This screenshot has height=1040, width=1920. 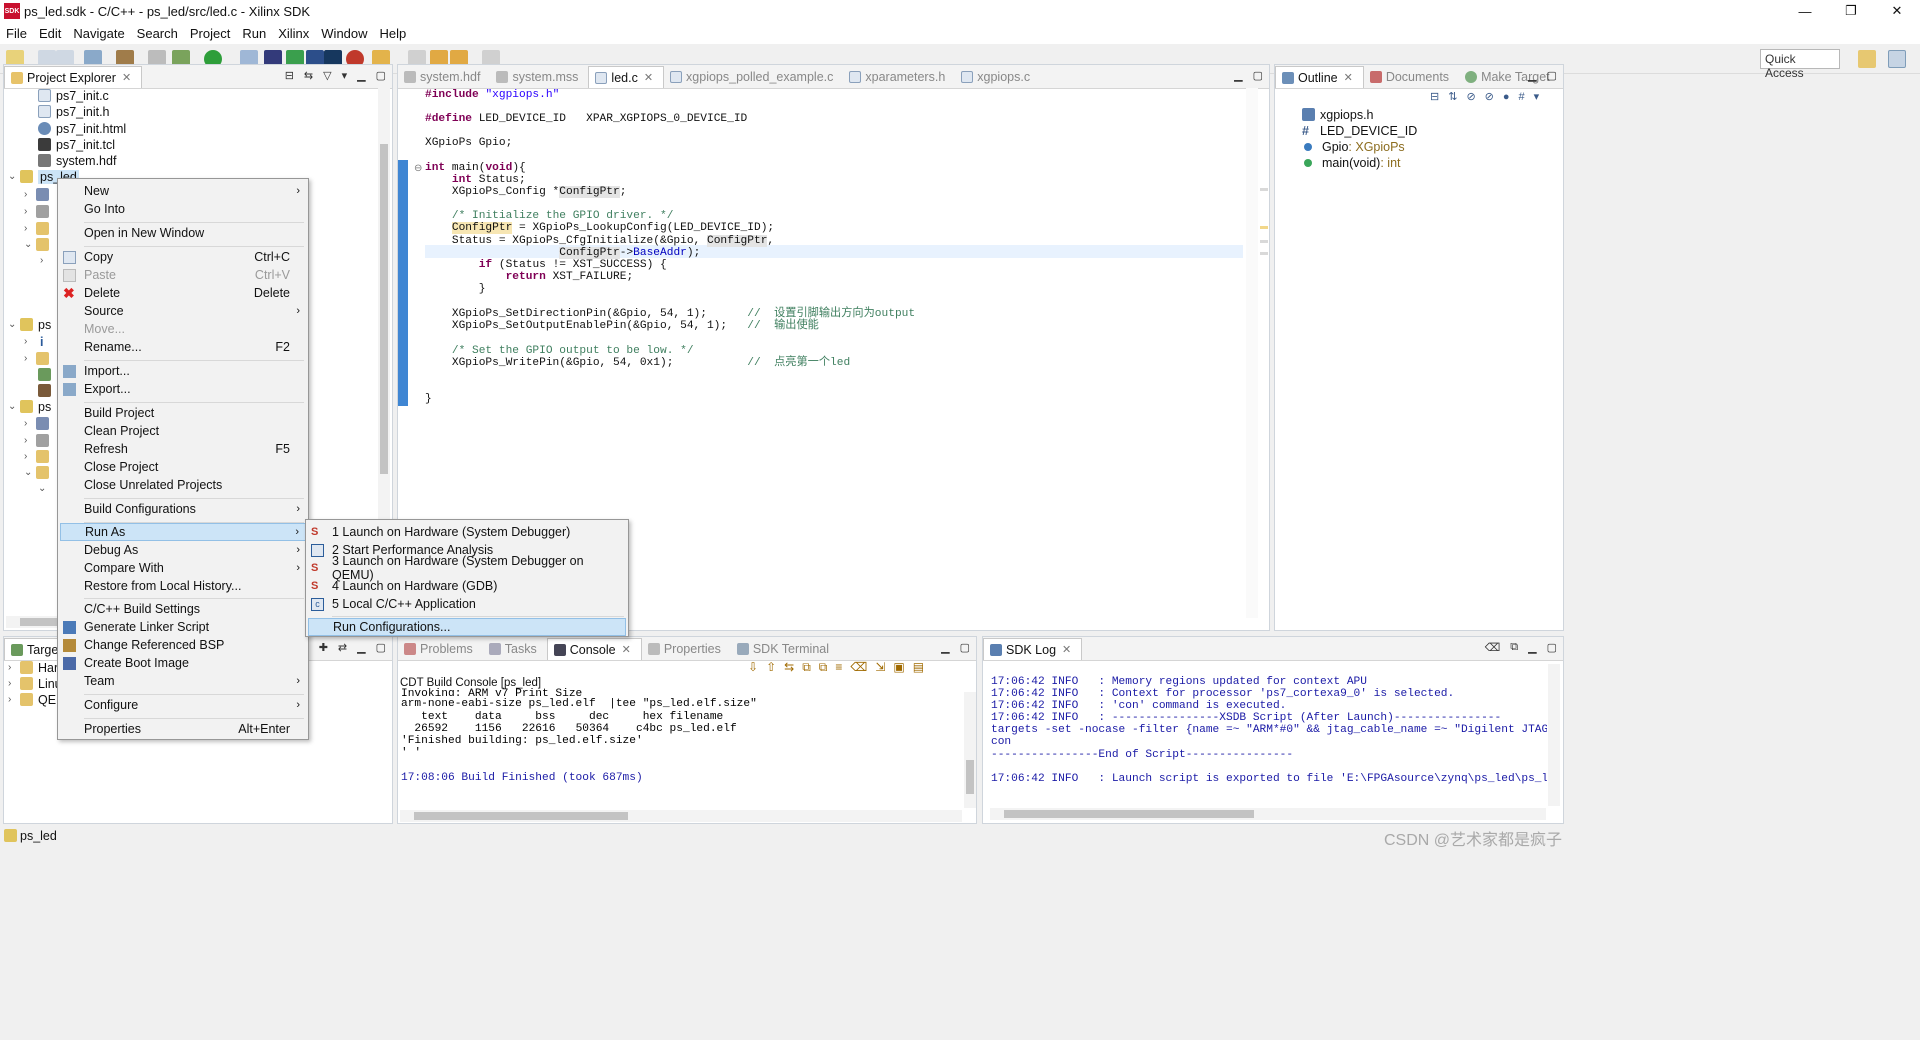 What do you see at coordinates (970, 777) in the screenshot?
I see `scrollbar-thumb` at bounding box center [970, 777].